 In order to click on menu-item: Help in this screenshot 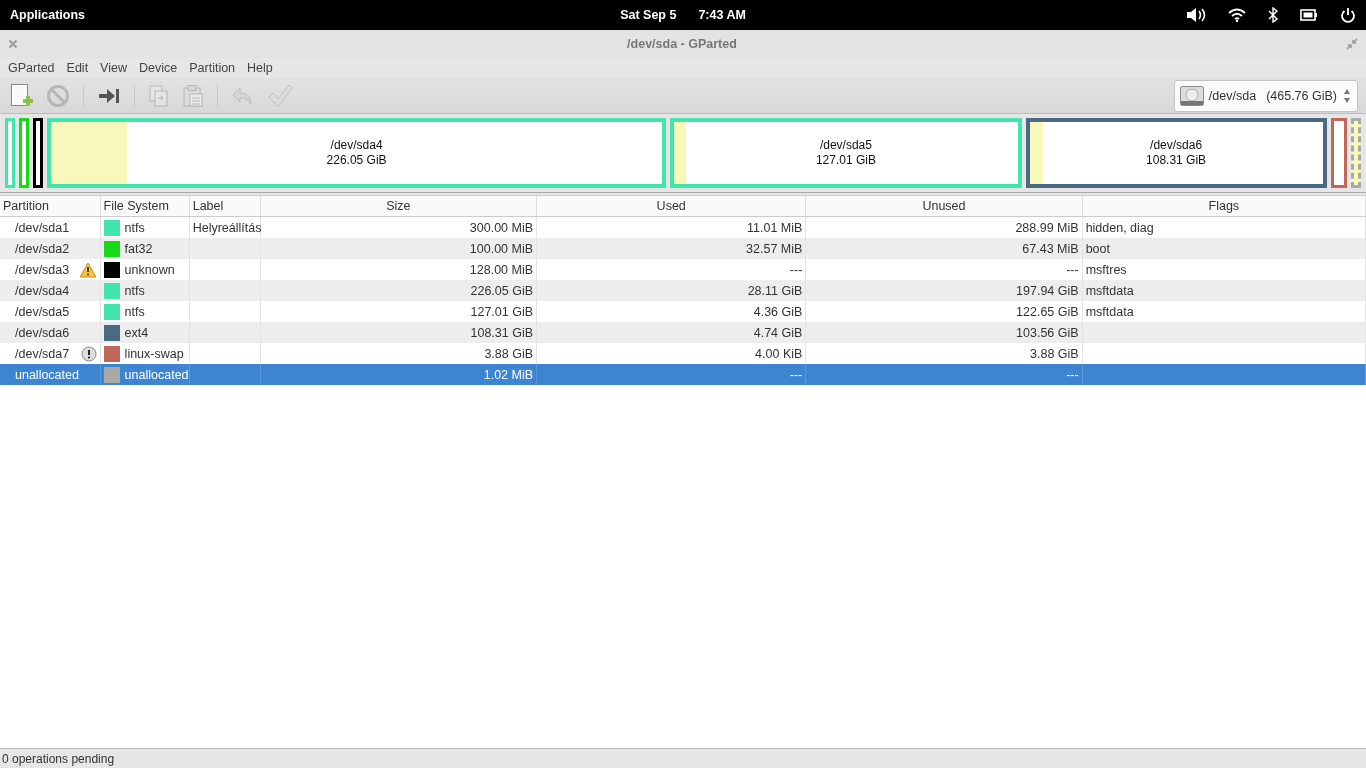, I will do `click(260, 68)`.